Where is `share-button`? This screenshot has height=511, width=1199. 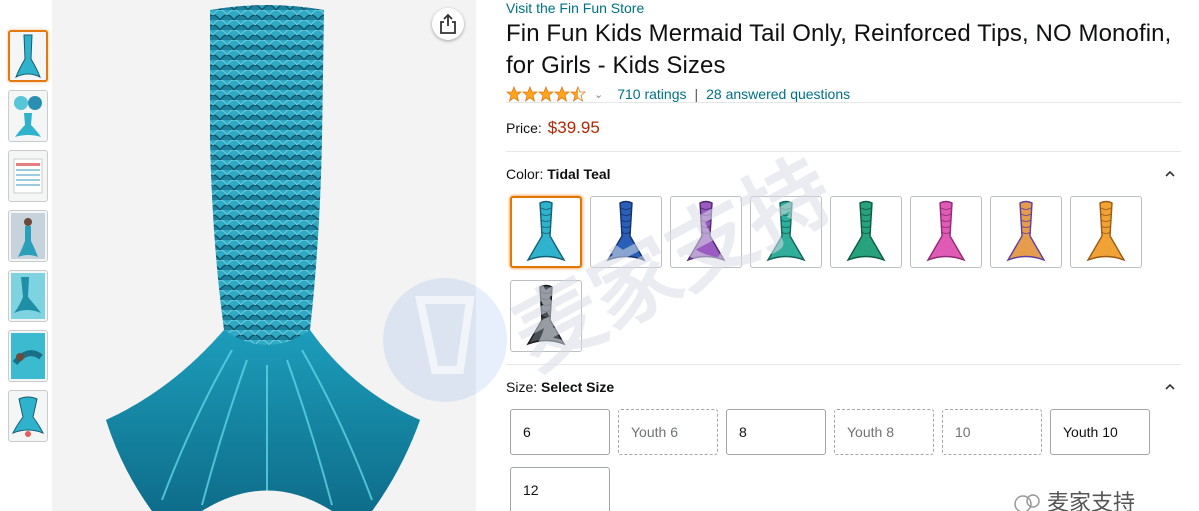 share-button is located at coordinates (448, 24).